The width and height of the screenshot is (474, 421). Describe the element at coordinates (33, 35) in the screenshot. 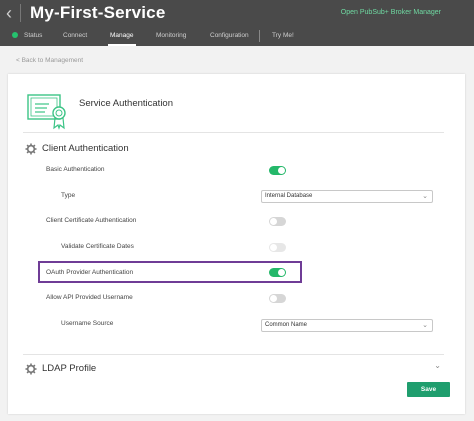

I see `tab-status-label: Status` at that location.